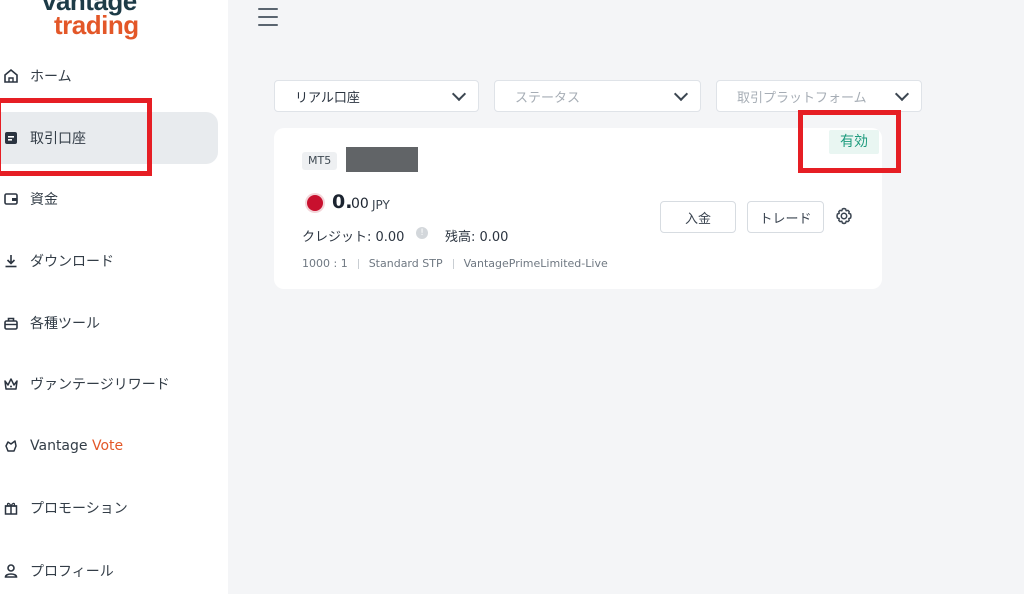  What do you see at coordinates (157, 2) in the screenshot?
I see `logo-swoosh` at bounding box center [157, 2].